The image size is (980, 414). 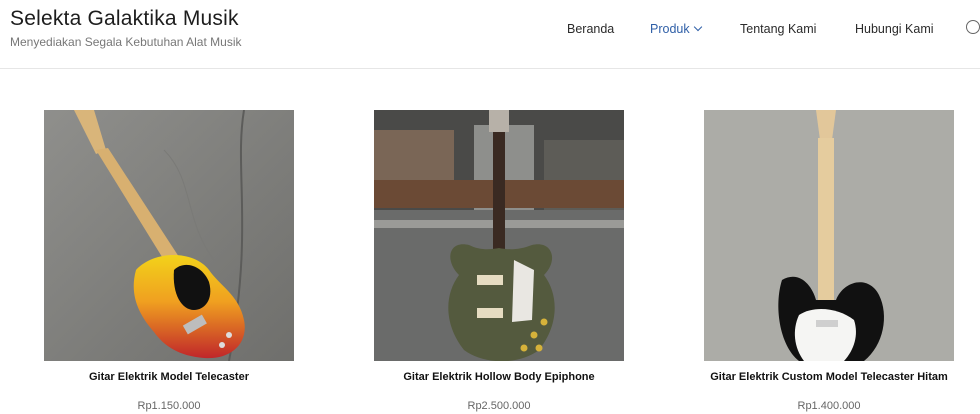 I want to click on product-price: Rp1.150.000, so click(x=169, y=406).